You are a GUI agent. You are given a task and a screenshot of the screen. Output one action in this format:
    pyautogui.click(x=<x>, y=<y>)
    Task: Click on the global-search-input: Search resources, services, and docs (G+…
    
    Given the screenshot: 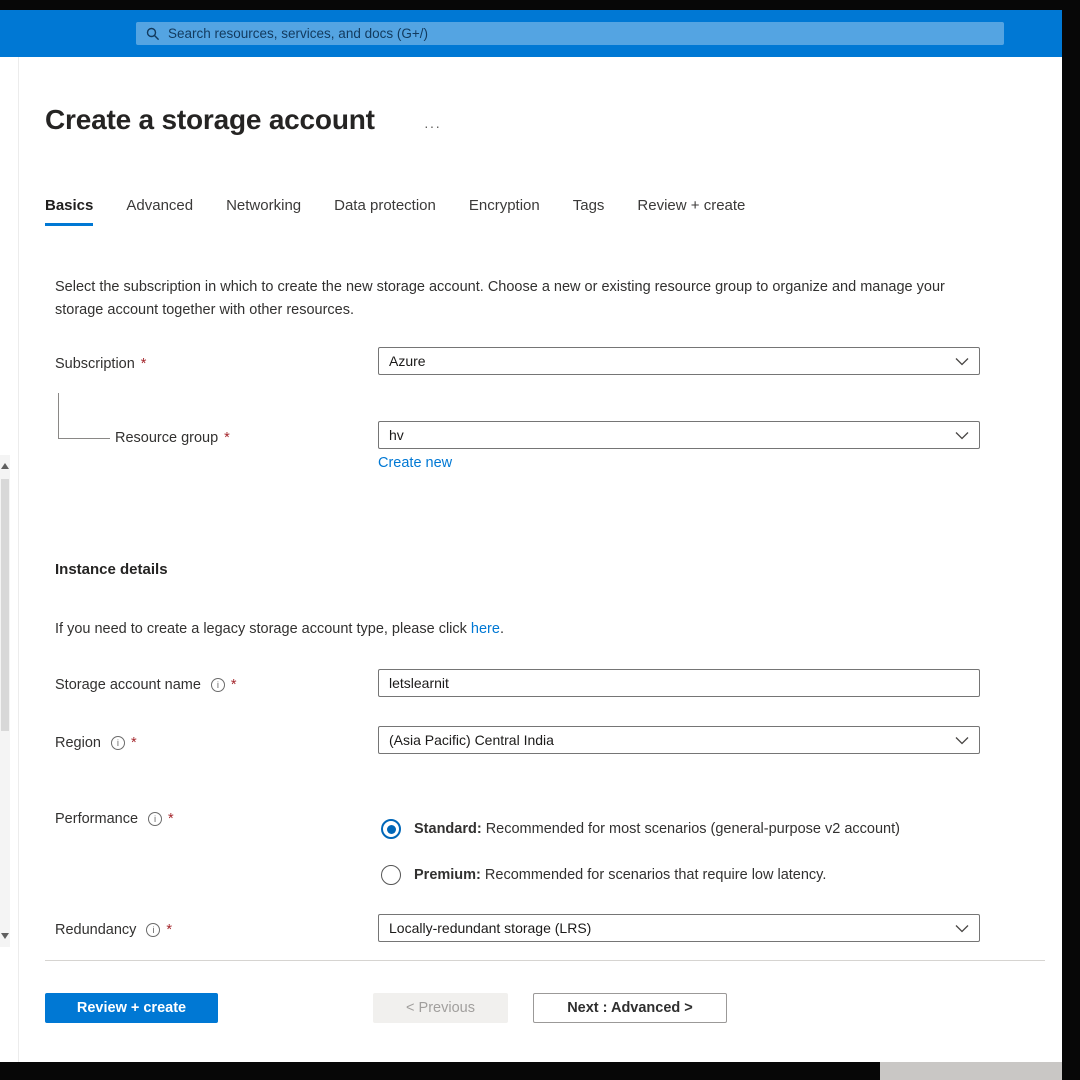 What is the action you would take?
    pyautogui.click(x=570, y=33)
    